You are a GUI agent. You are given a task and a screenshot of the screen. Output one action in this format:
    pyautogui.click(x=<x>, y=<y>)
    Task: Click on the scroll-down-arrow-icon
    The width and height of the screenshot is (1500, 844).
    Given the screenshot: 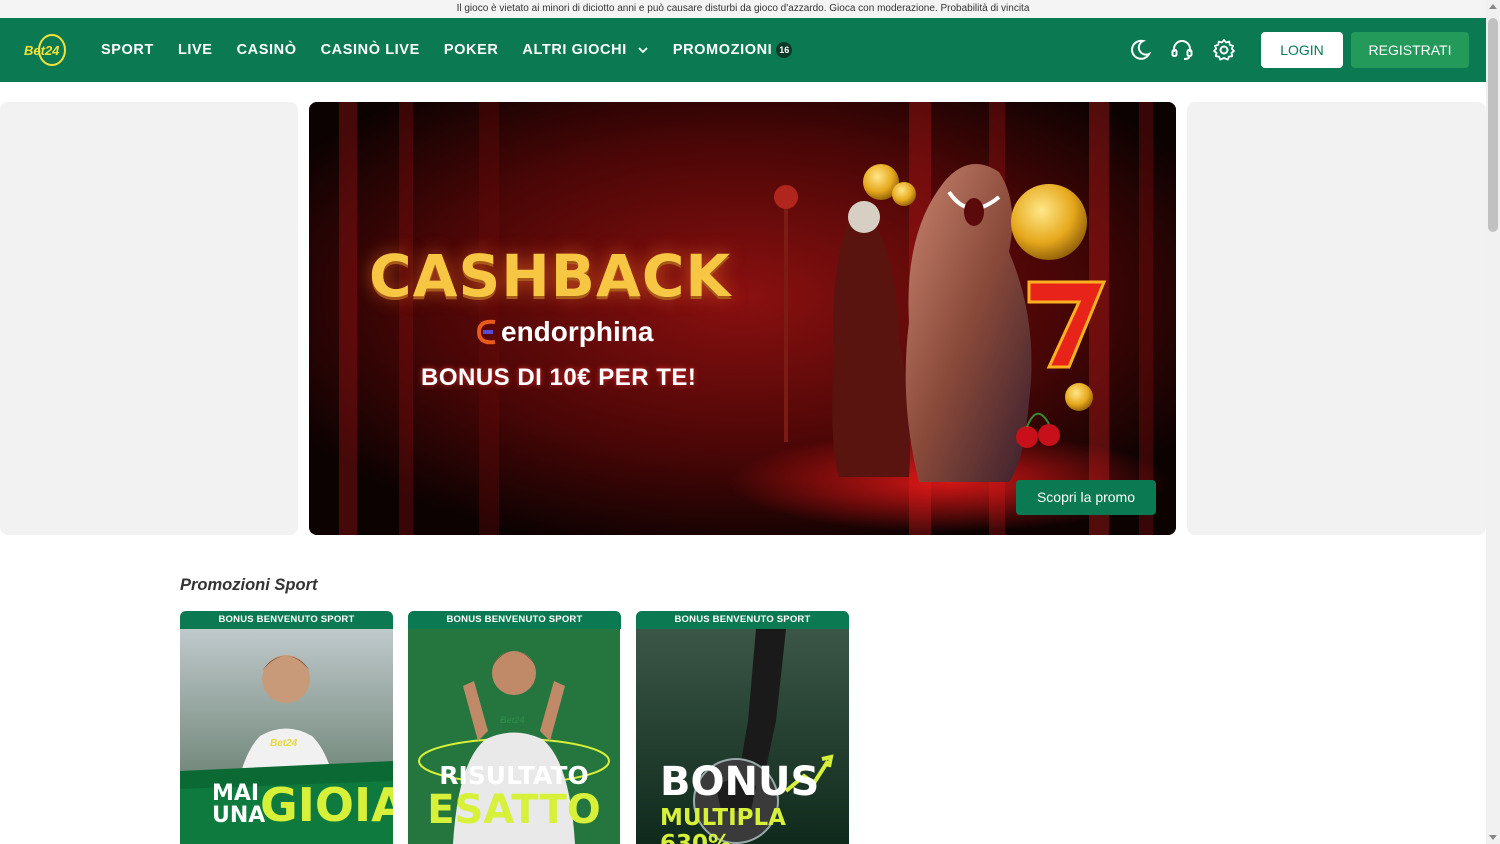 What is the action you would take?
    pyautogui.click(x=1493, y=837)
    